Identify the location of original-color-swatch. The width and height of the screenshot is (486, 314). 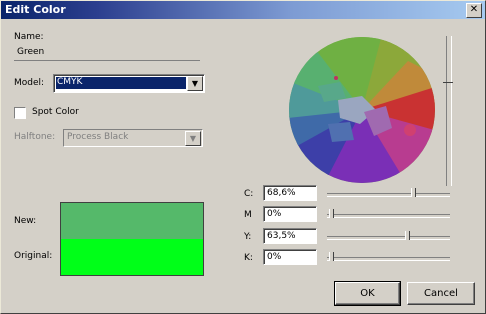
(132, 257).